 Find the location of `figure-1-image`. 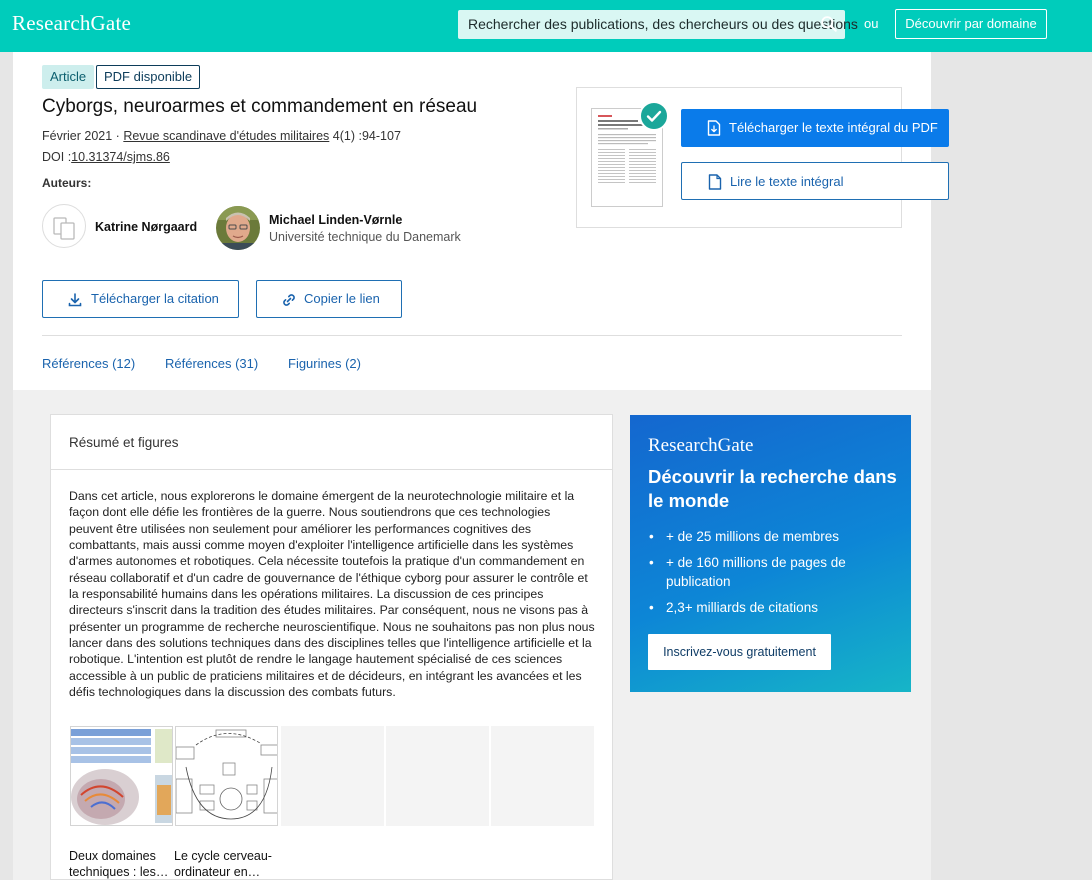

figure-1-image is located at coordinates (121, 776).